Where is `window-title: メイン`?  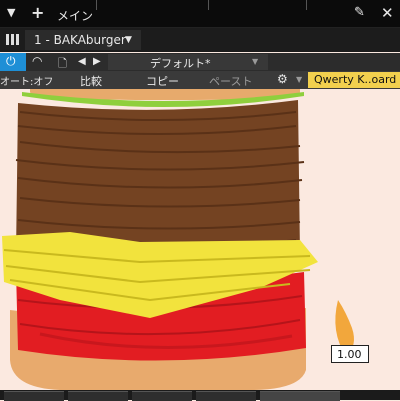
window-title: メイン is located at coordinates (75, 16).